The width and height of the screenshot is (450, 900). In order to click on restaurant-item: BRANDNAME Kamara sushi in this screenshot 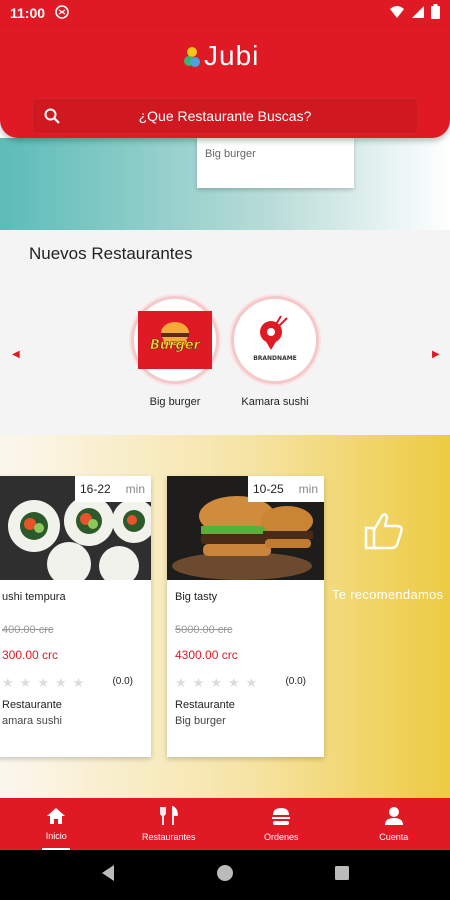, I will do `click(275, 352)`.